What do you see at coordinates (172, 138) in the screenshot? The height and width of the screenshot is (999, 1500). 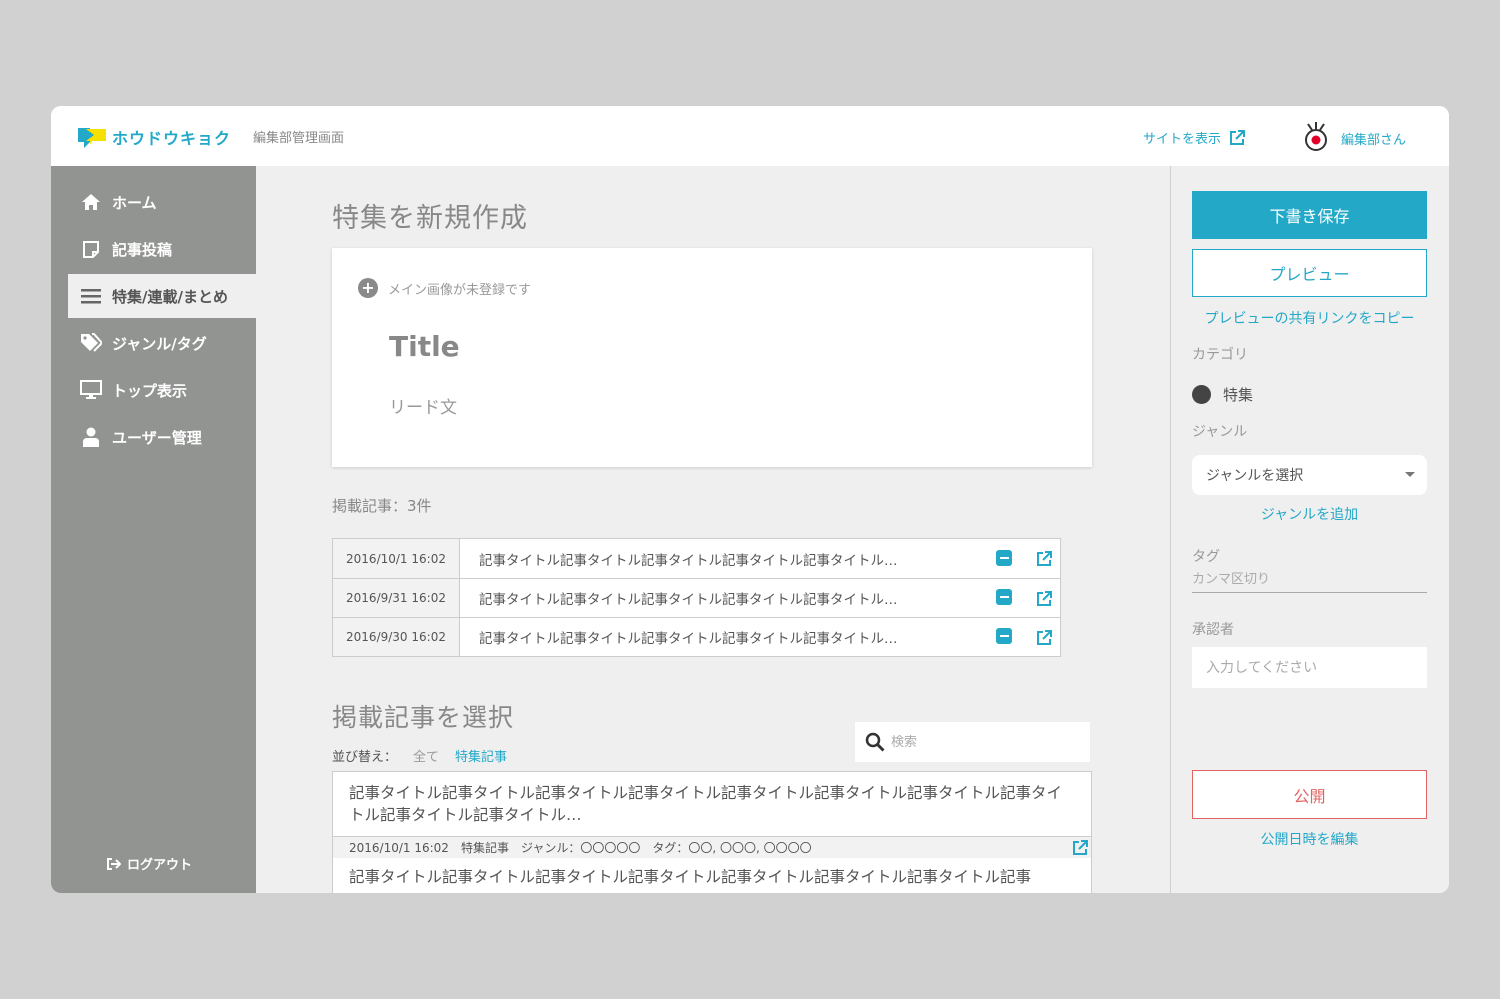 I see `logo-text: ホウドウキョク` at bounding box center [172, 138].